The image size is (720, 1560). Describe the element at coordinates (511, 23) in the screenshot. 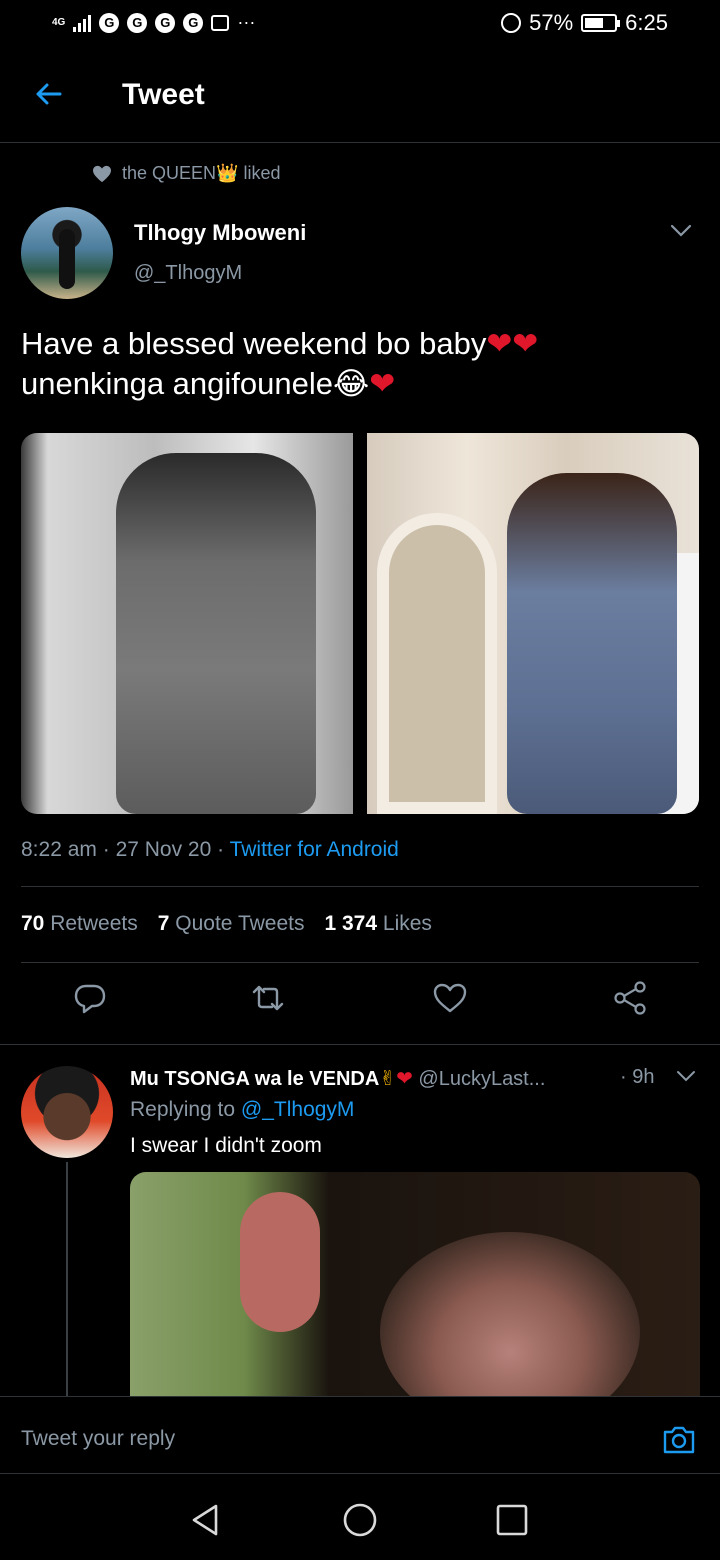

I see `alarm-icon` at that location.